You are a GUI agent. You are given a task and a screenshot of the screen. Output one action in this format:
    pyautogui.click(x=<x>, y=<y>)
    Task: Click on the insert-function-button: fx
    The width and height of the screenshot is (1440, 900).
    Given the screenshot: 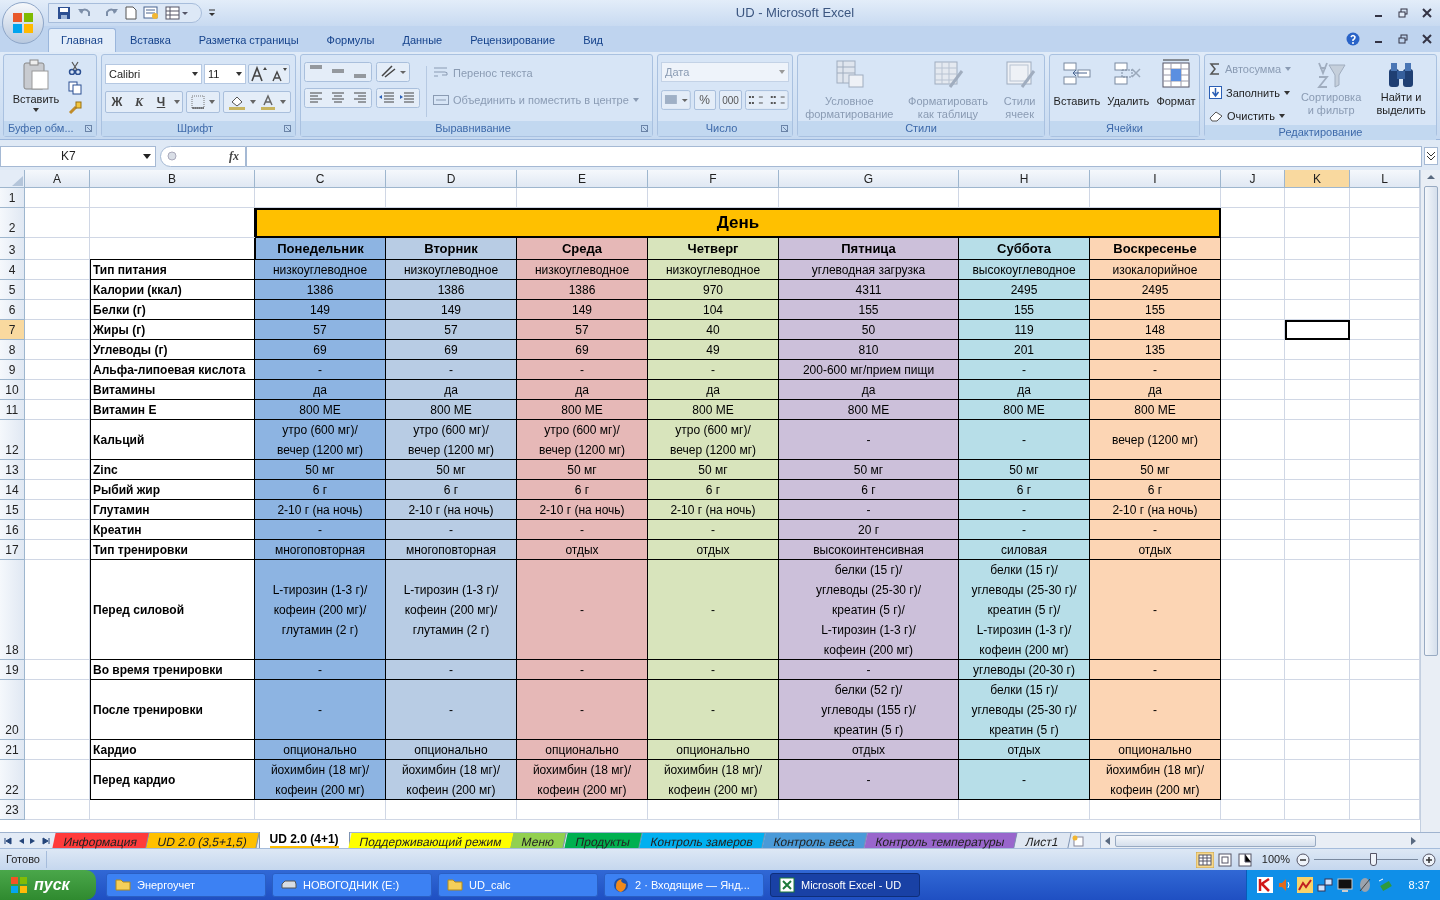 What is the action you would take?
    pyautogui.click(x=234, y=156)
    